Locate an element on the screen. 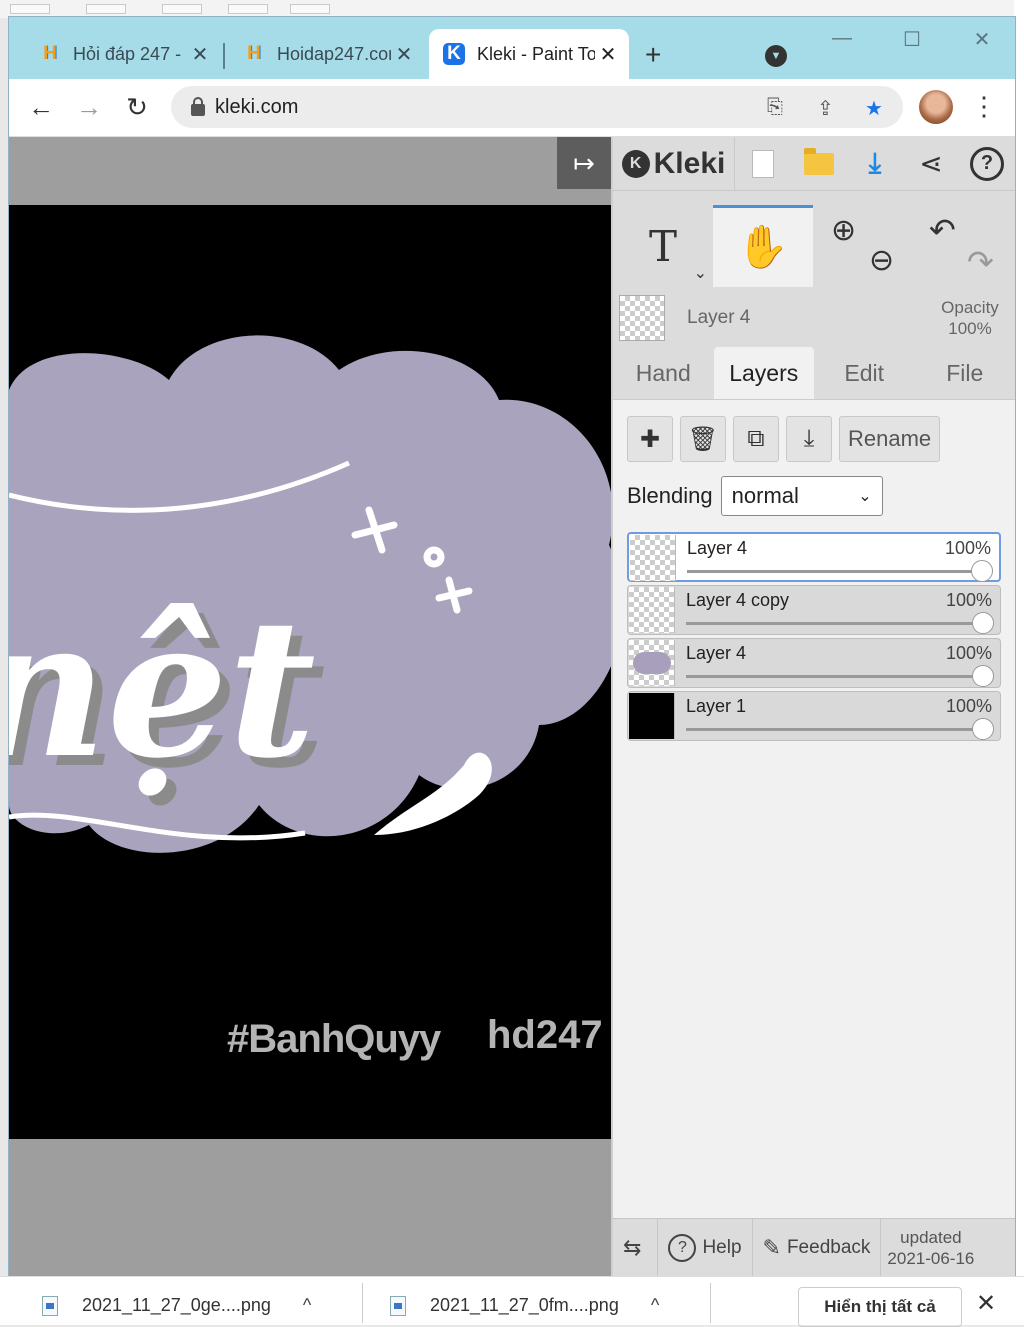  help-icon: ? is located at coordinates (987, 163).